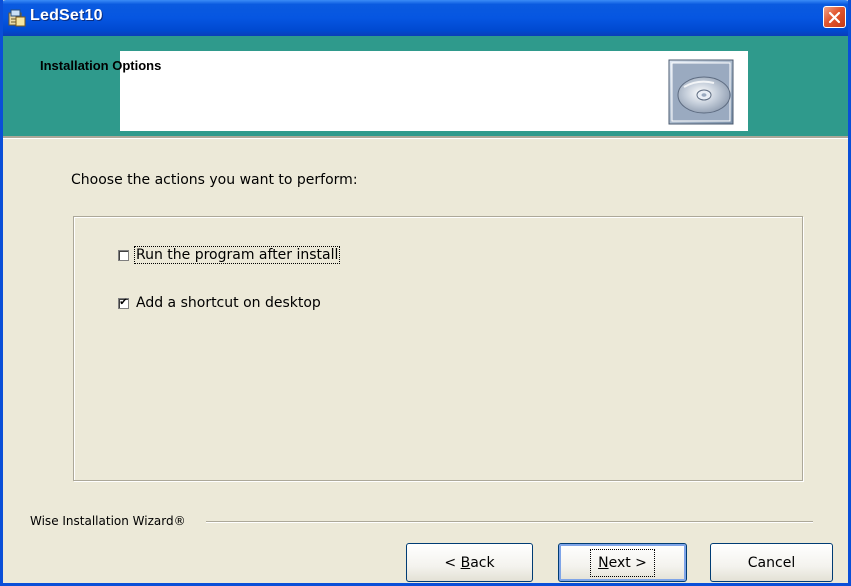  Describe the element at coordinates (101, 65) in the screenshot. I see `page-title: Installation Options` at that location.